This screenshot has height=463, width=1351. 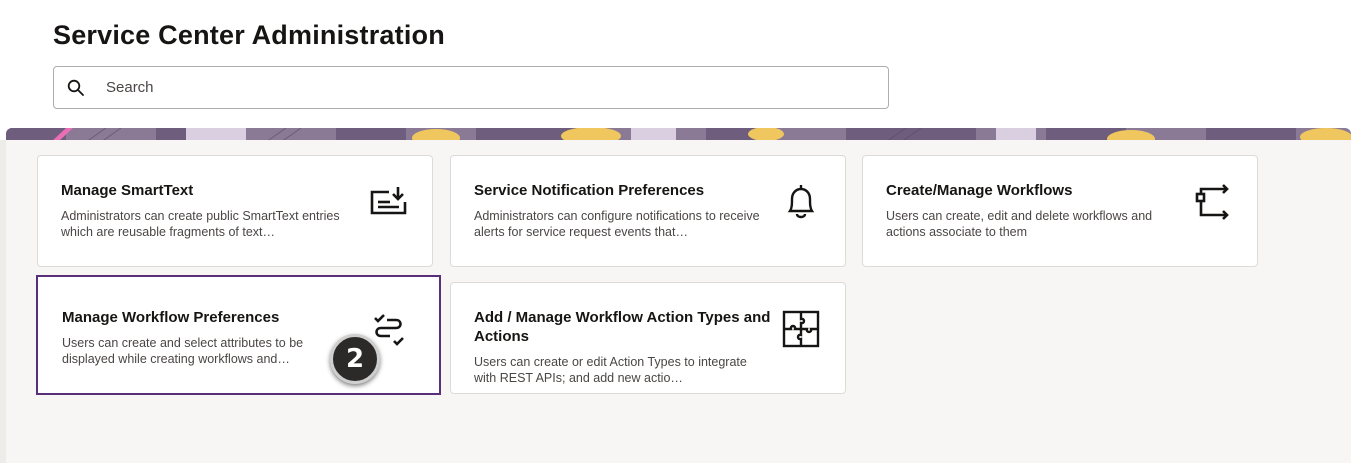 I want to click on card-title: Create/Manage Workflows, so click(x=979, y=190).